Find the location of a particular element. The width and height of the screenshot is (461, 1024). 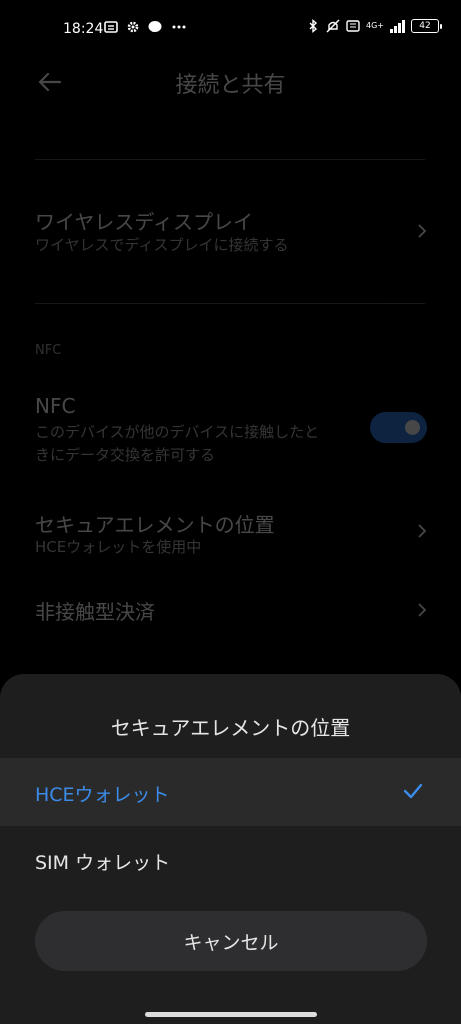

more-icon is located at coordinates (179, 27).